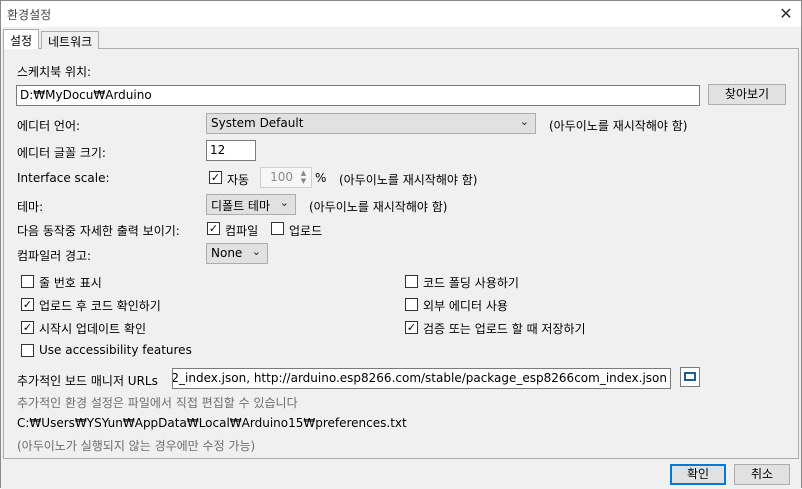 This screenshot has width=802, height=489. I want to click on code-folding-label: 코드 폴딩 사용하기, so click(471, 283).